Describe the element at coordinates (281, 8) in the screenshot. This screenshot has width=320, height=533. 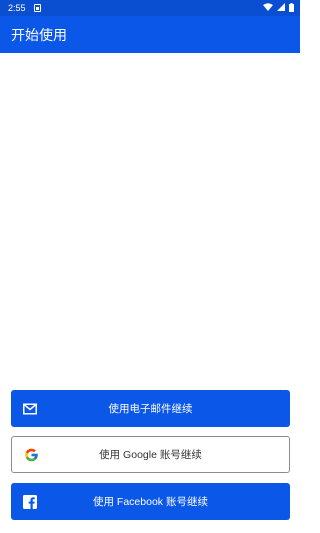
I see `signal-icon` at that location.